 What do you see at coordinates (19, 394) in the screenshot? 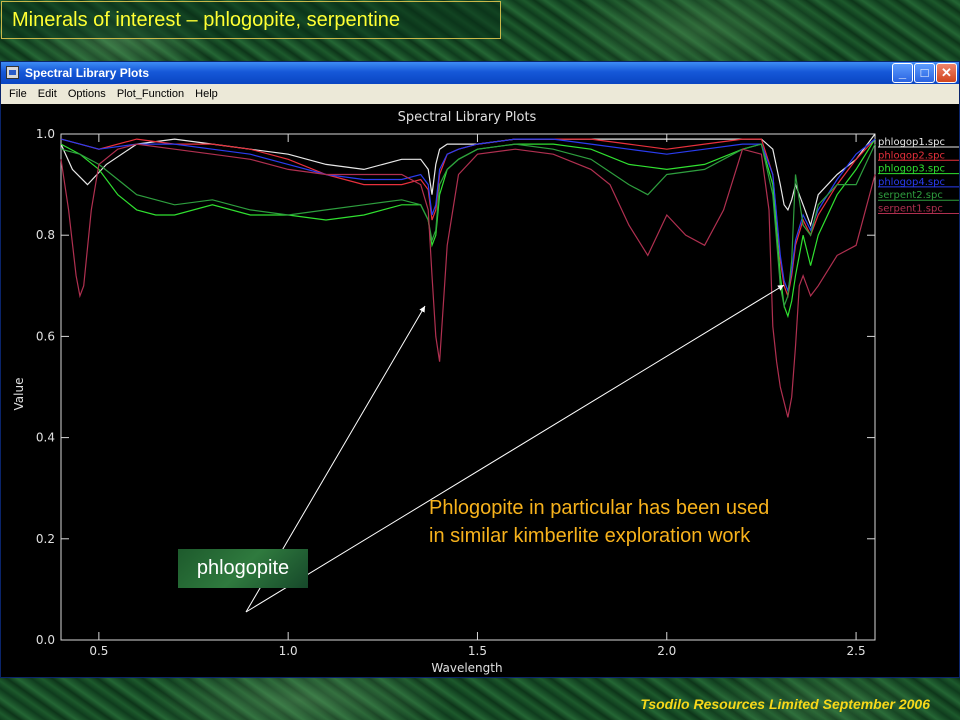
I see `y-axis-label: Value` at bounding box center [19, 394].